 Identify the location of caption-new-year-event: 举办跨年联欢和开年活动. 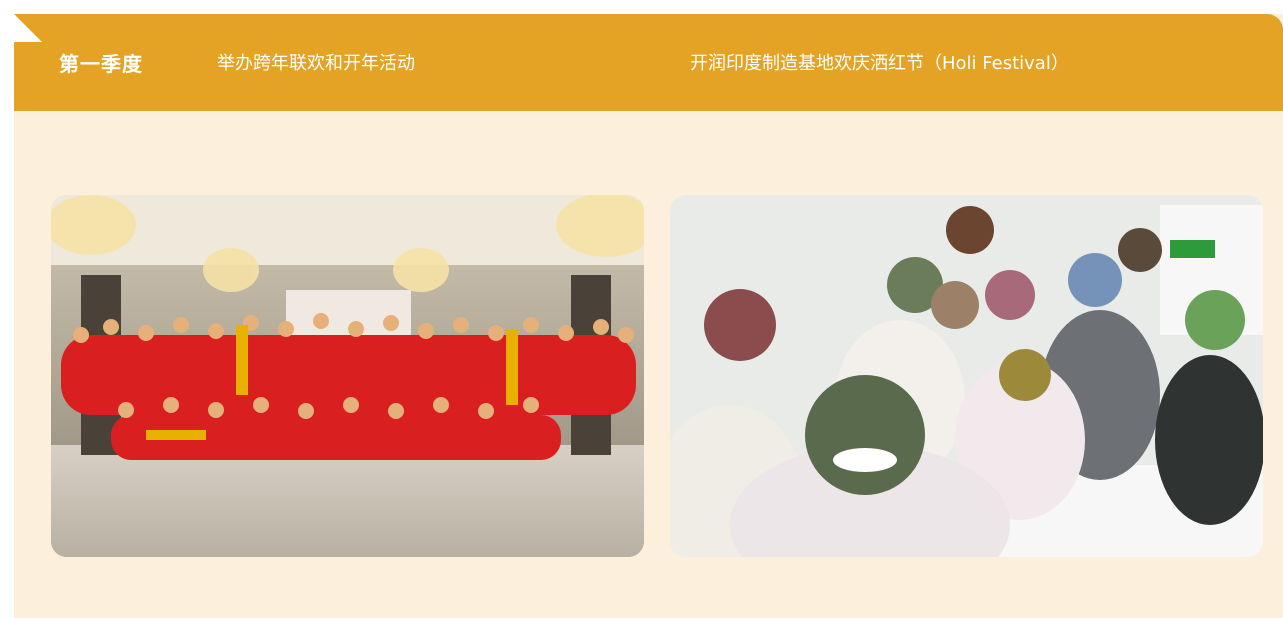
(316, 63).